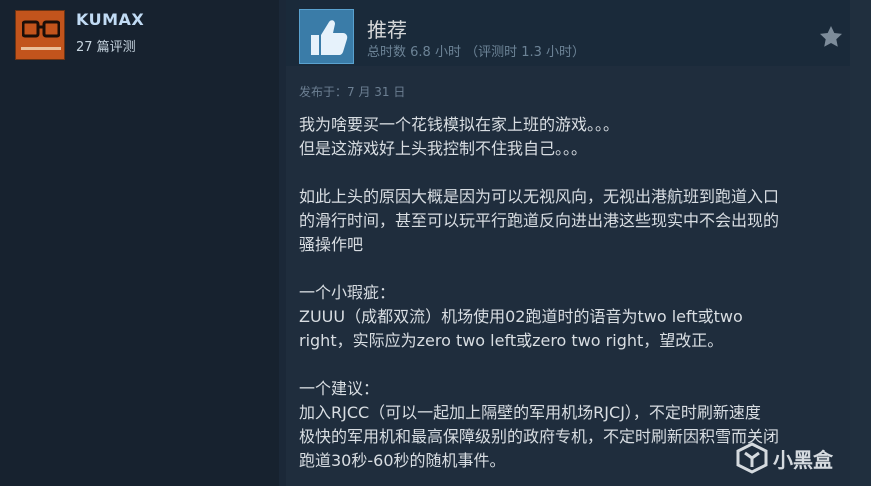 This screenshot has width=871, height=486. What do you see at coordinates (339, 388) in the screenshot?
I see `review-line: 一个建议：` at bounding box center [339, 388].